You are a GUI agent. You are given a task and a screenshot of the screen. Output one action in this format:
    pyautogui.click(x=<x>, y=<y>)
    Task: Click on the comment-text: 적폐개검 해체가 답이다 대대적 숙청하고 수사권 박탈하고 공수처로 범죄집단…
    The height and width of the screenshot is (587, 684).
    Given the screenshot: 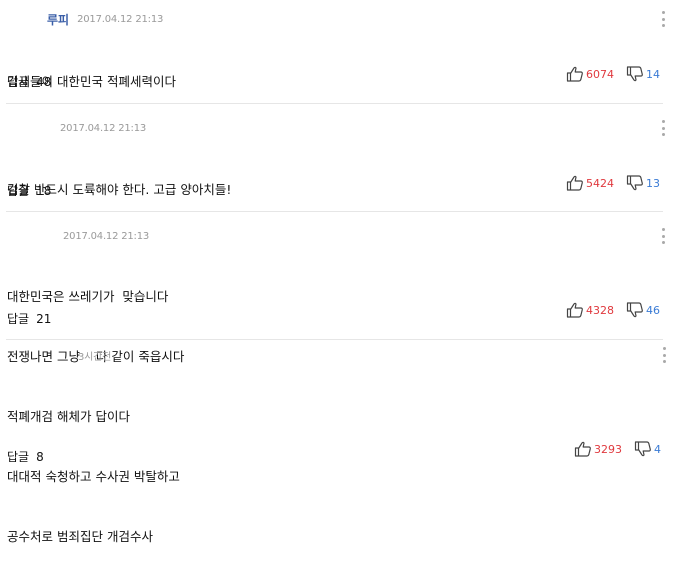 What is the action you would take?
    pyautogui.click(x=93, y=477)
    